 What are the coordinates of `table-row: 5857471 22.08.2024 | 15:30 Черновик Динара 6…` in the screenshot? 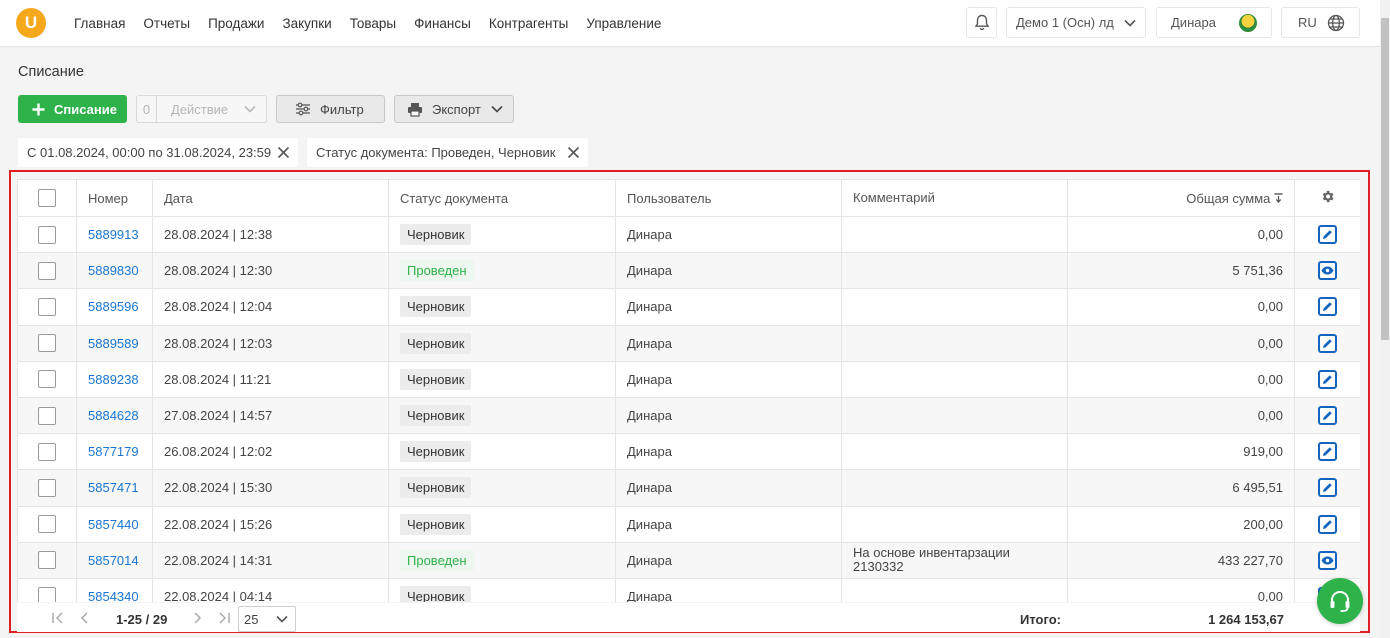 It's located at (688, 488).